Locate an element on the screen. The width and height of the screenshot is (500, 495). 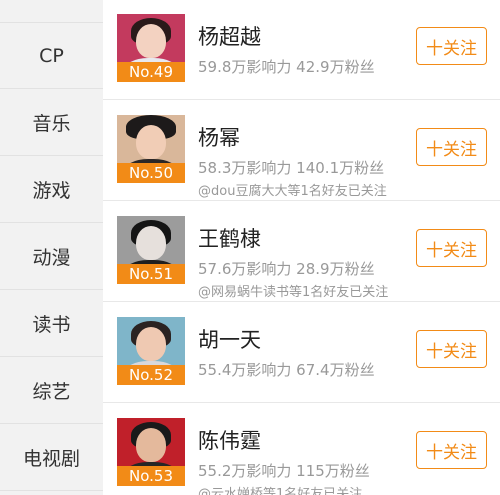
avatar: No.49 is located at coordinates (151, 48).